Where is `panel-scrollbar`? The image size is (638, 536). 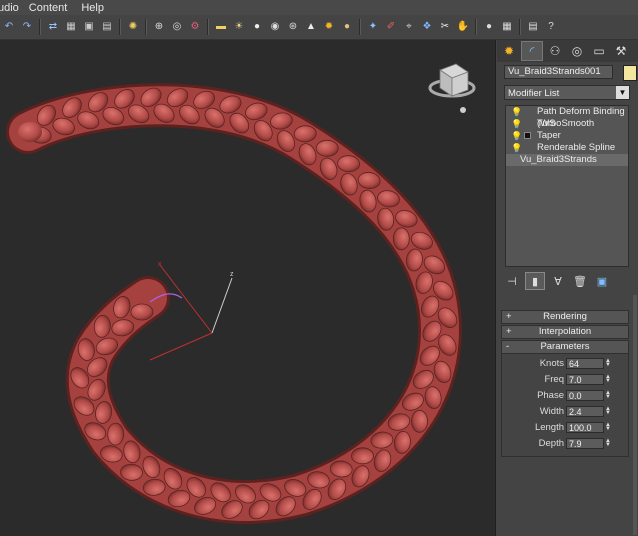
panel-scrollbar is located at coordinates (635, 415).